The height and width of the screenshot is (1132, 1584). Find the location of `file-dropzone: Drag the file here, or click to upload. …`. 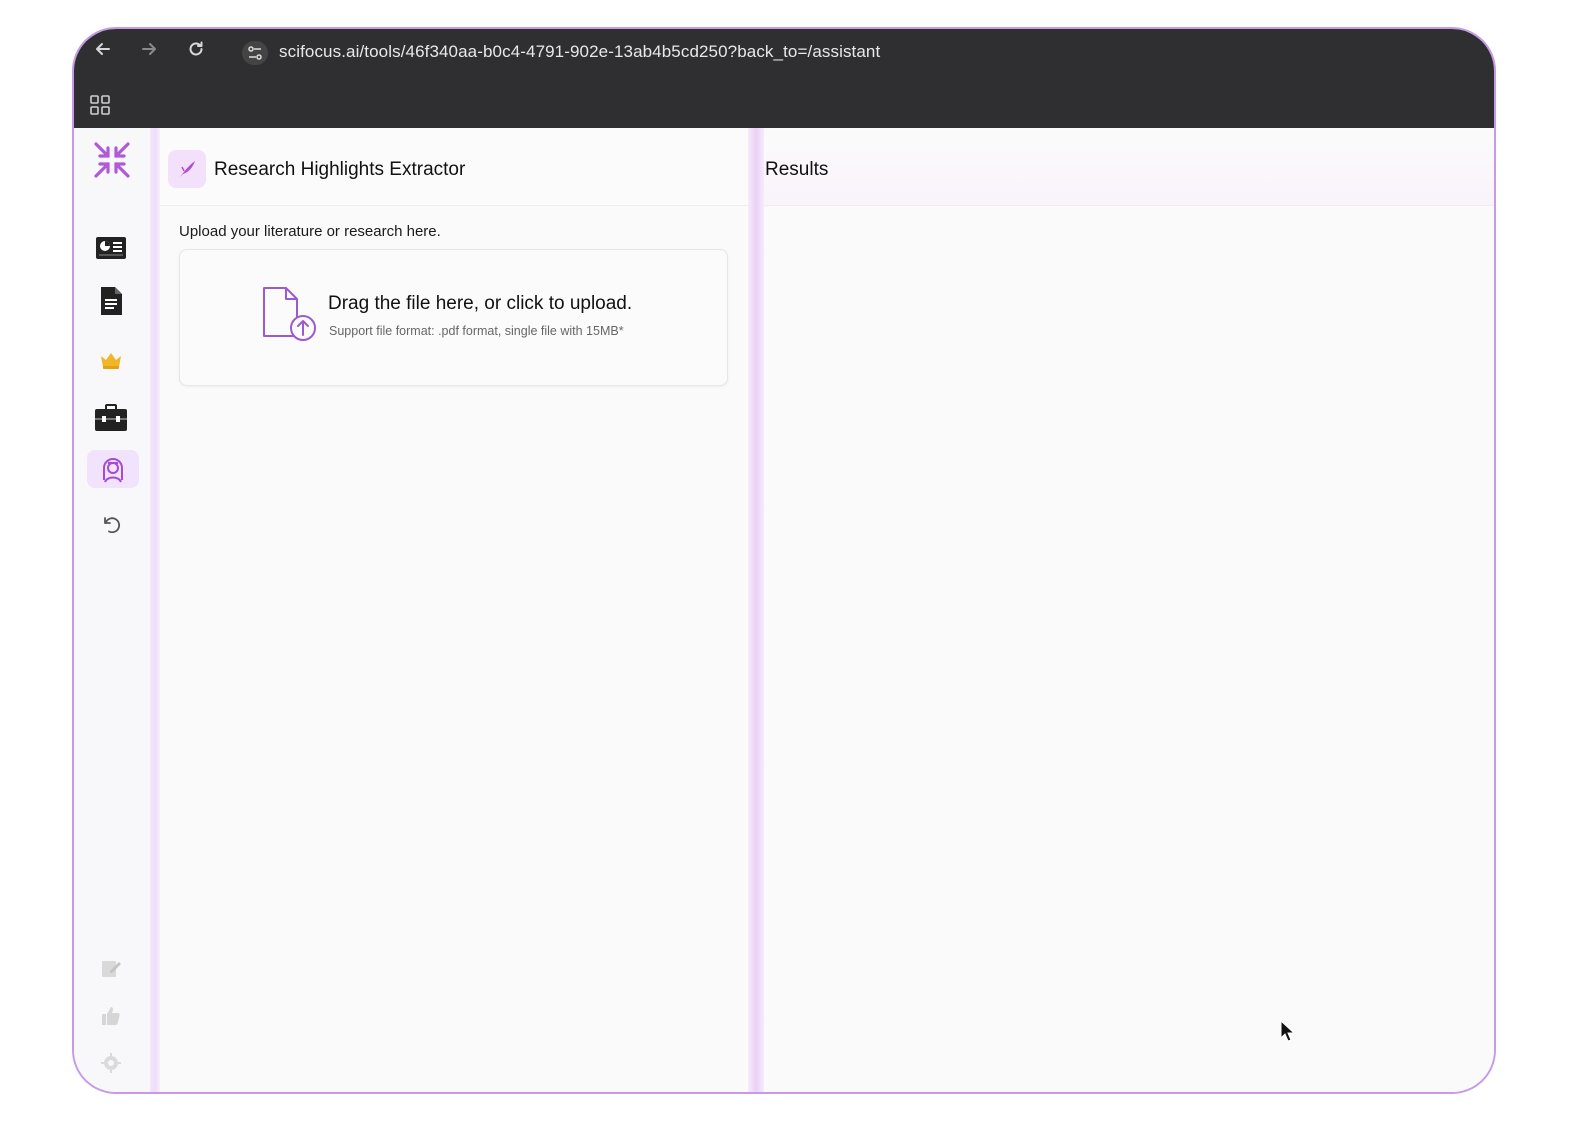

file-dropzone: Drag the file here, or click to upload. … is located at coordinates (453, 317).